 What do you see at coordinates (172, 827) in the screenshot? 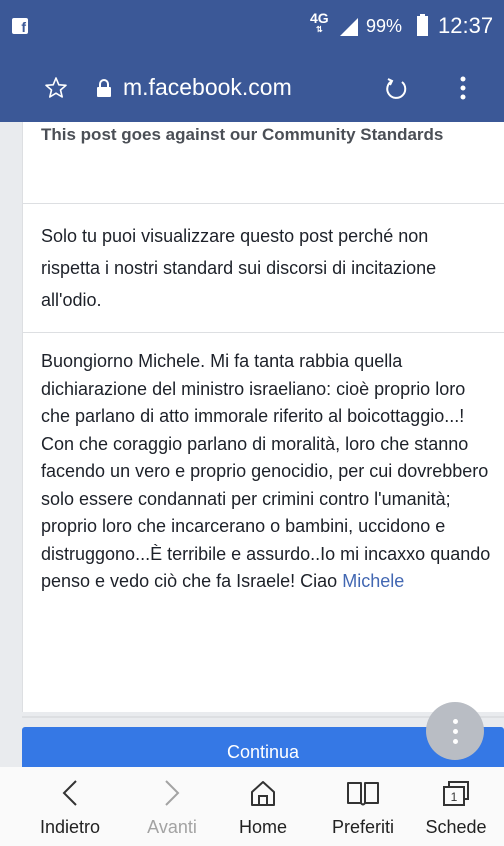
I see `nav-forward-label: Avanti` at bounding box center [172, 827].